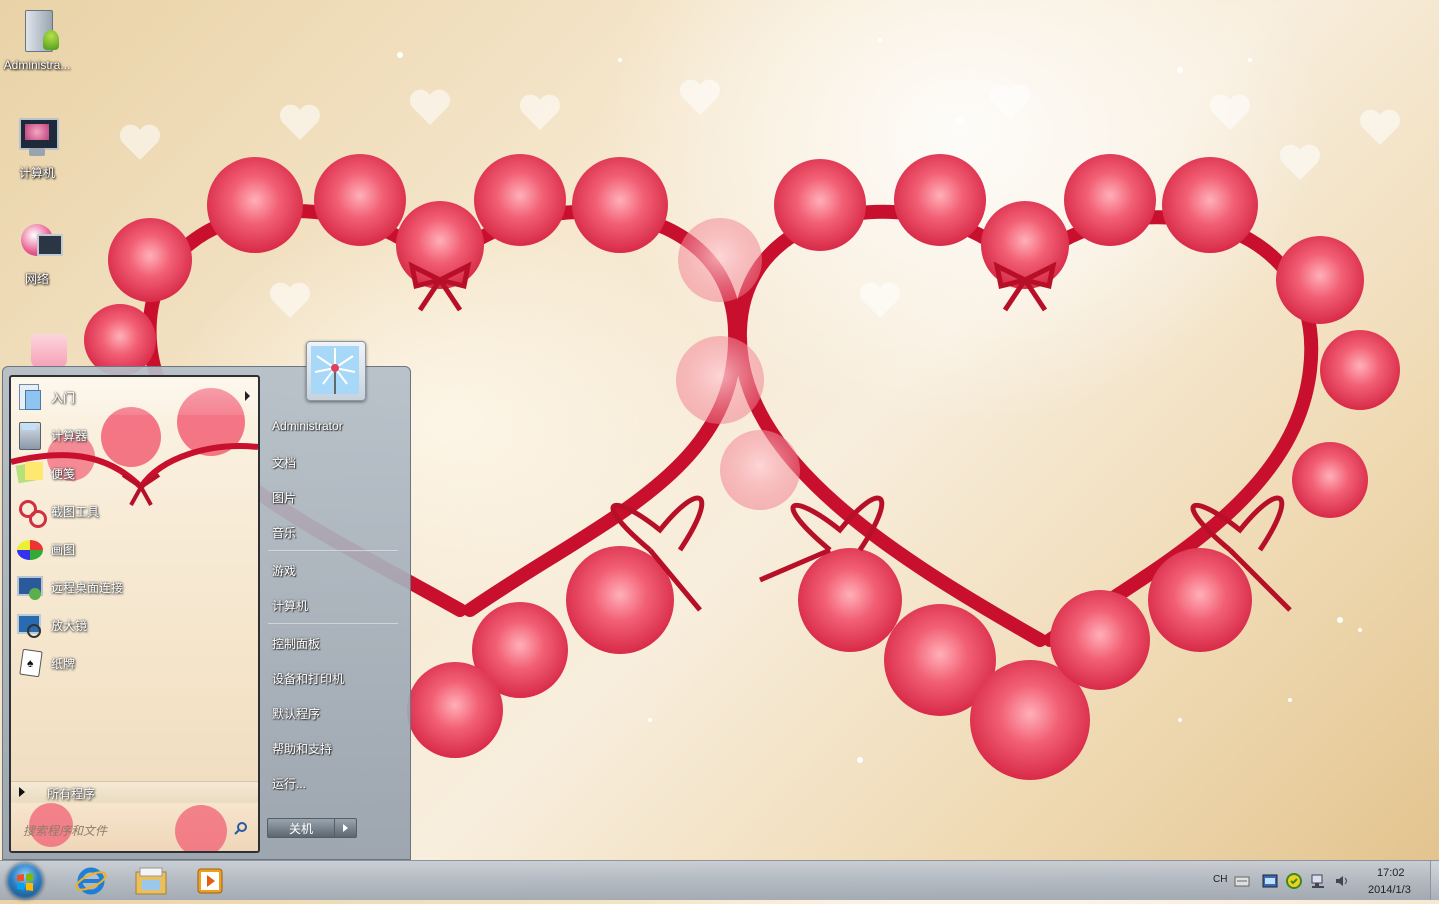 The height and width of the screenshot is (904, 1439). I want to click on program-remote-desktop: 远程桌面连接, so click(134, 587).